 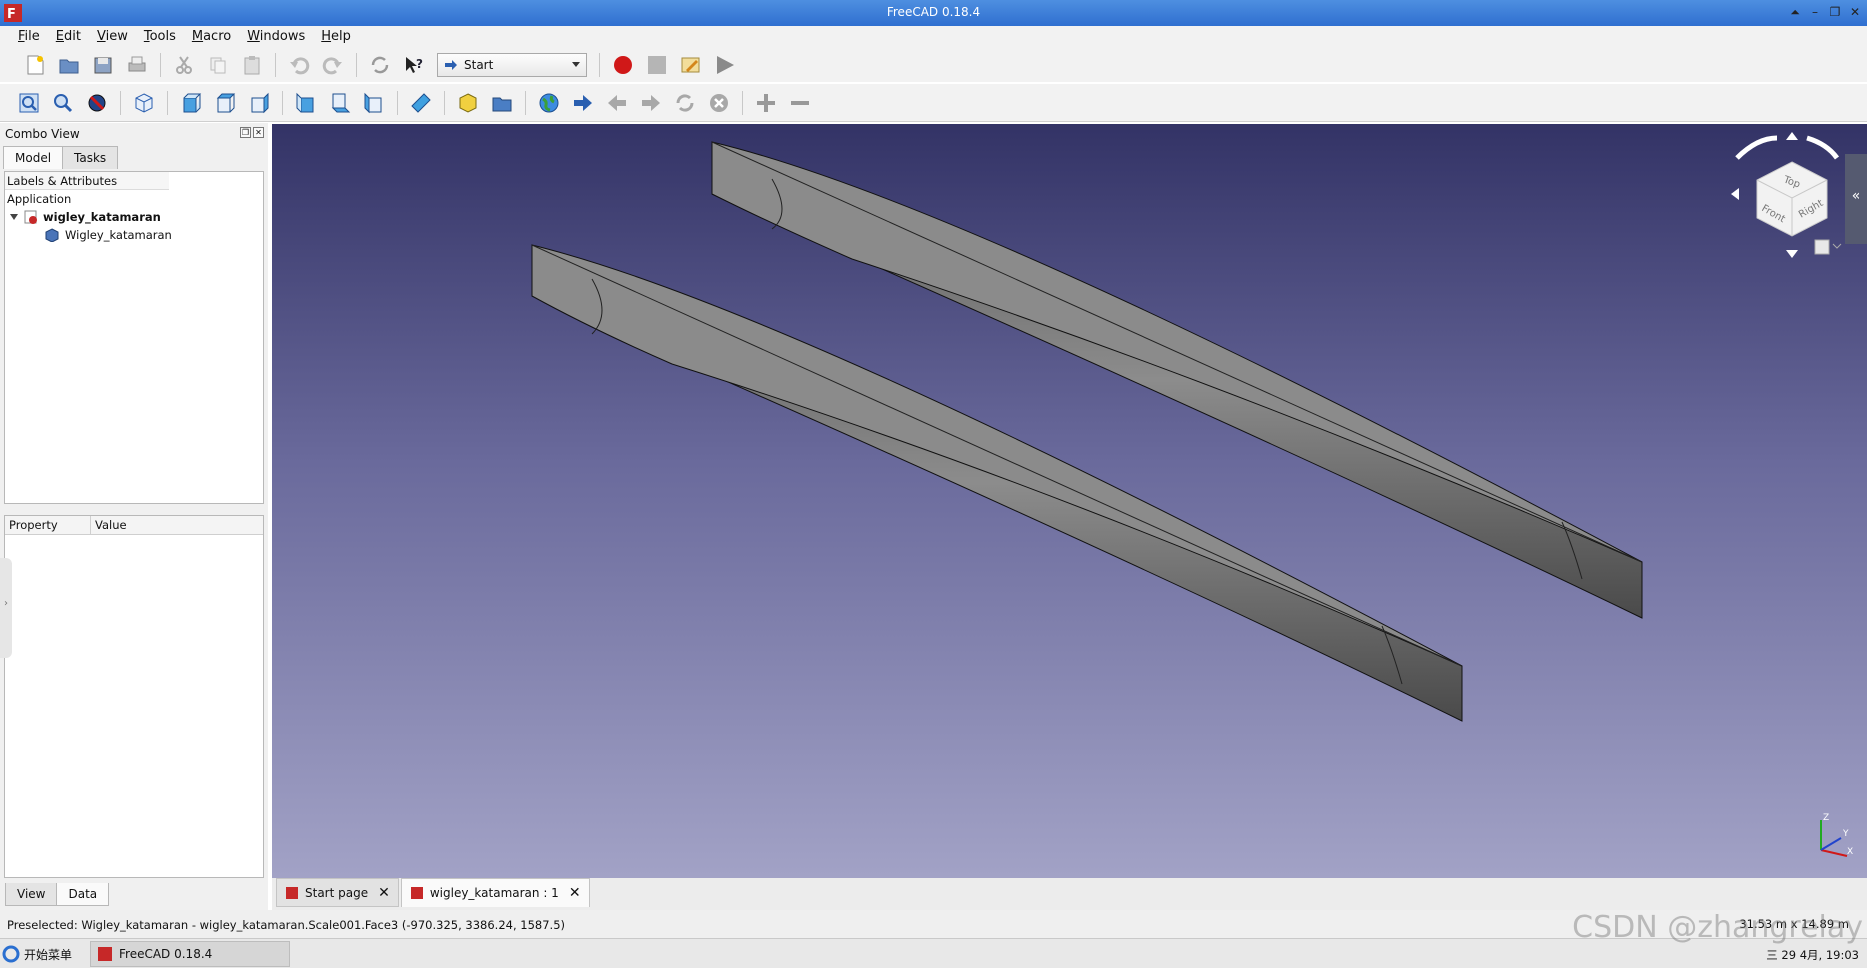 I want to click on tree-document-row: wigley_katamaran, so click(x=134, y=217).